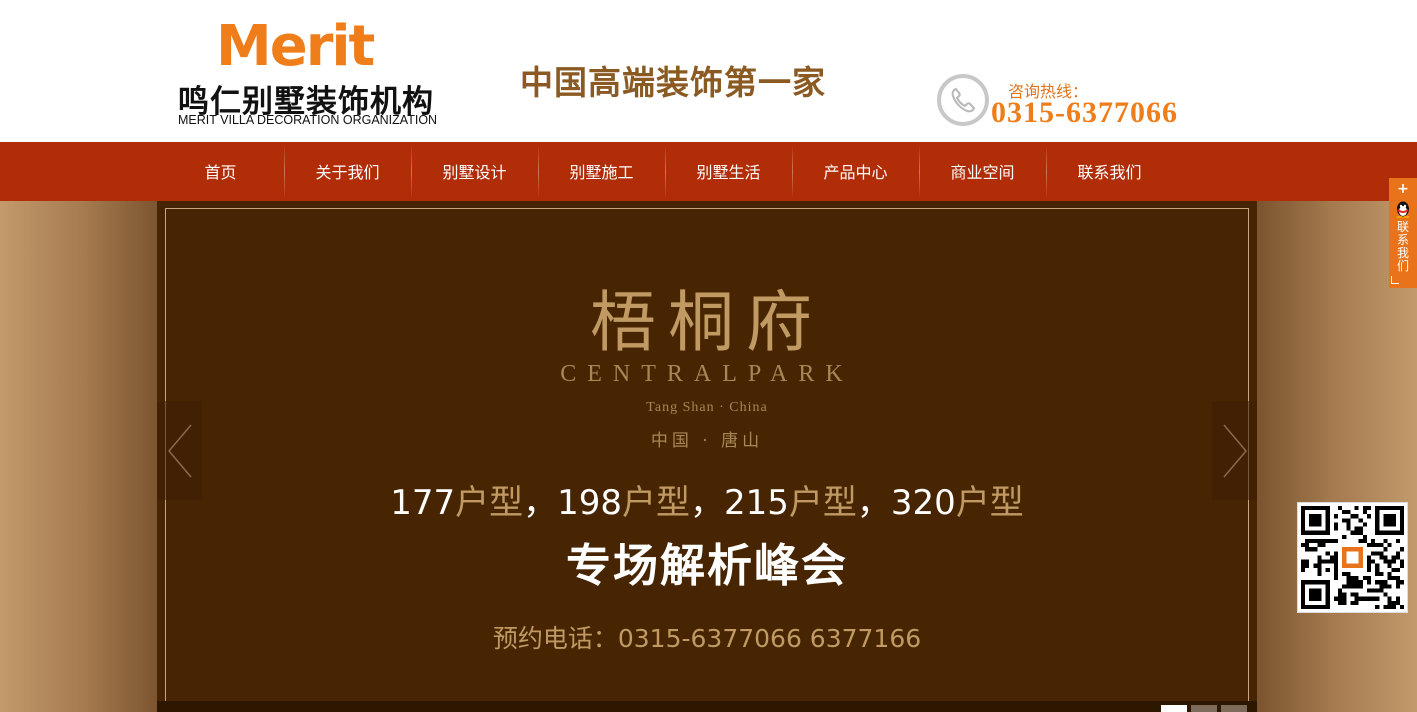  What do you see at coordinates (601, 171) in the screenshot?
I see `nav-item-4: 别墅施工` at bounding box center [601, 171].